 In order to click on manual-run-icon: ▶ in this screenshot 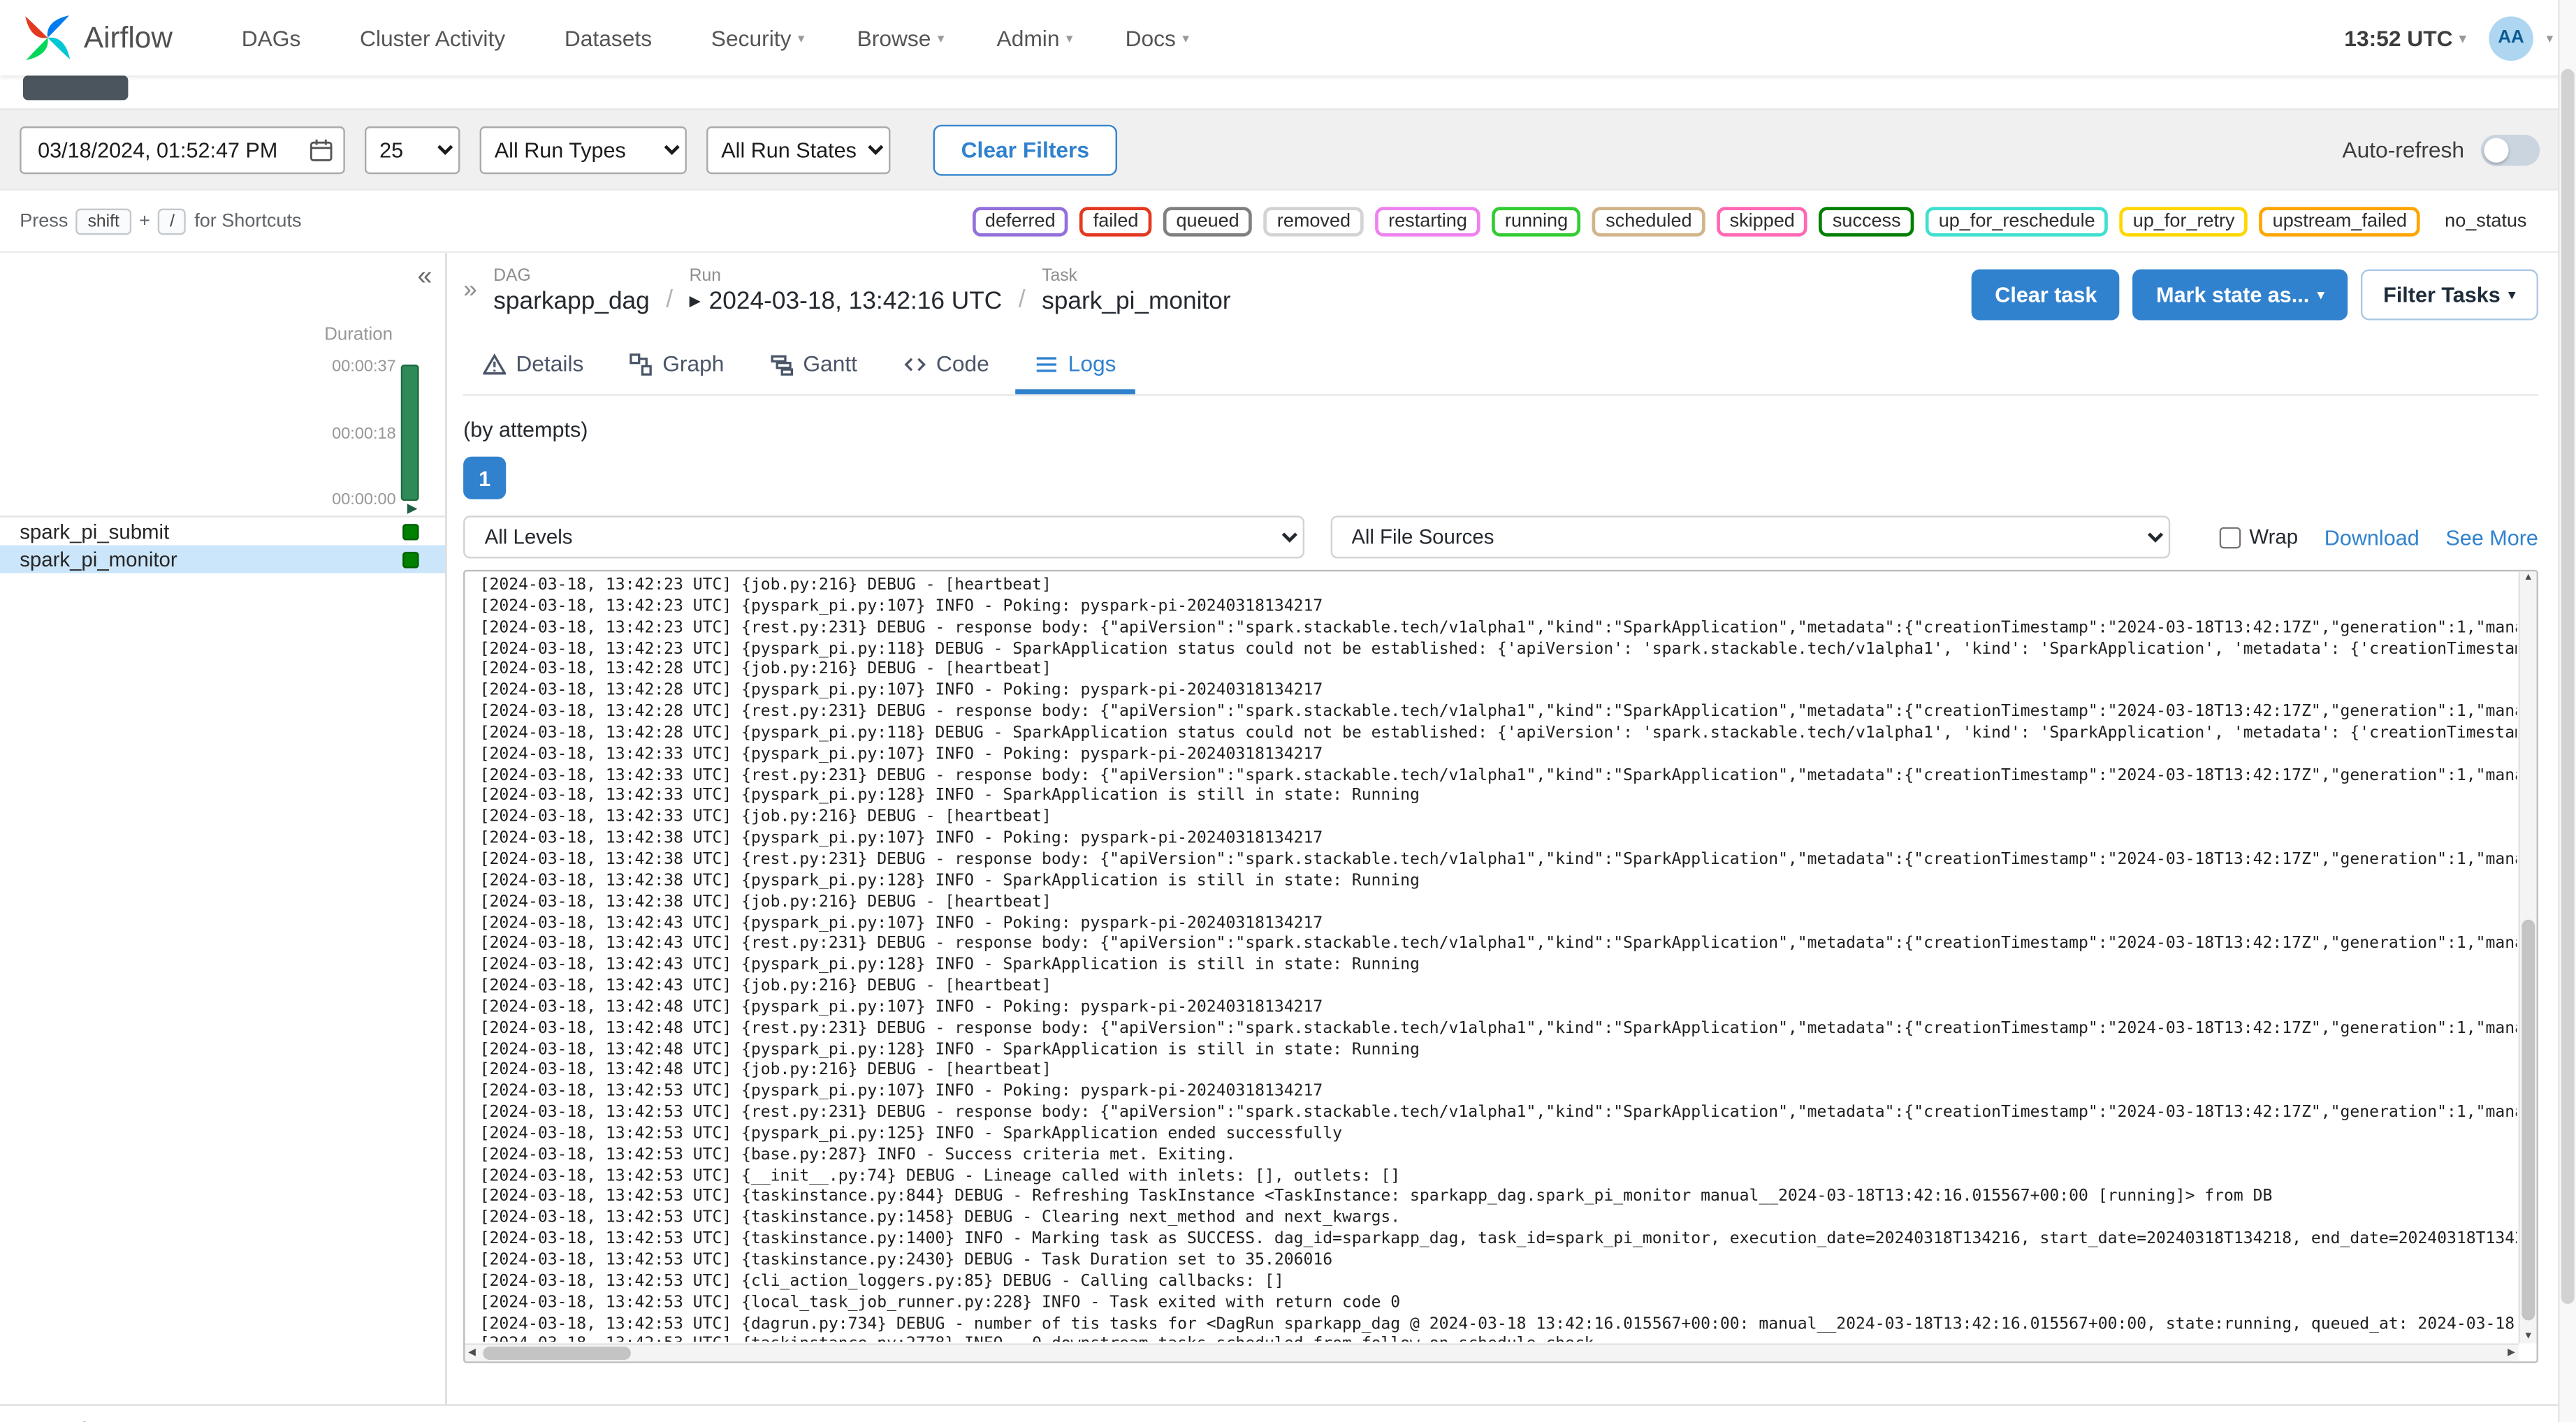, I will do `click(412, 508)`.